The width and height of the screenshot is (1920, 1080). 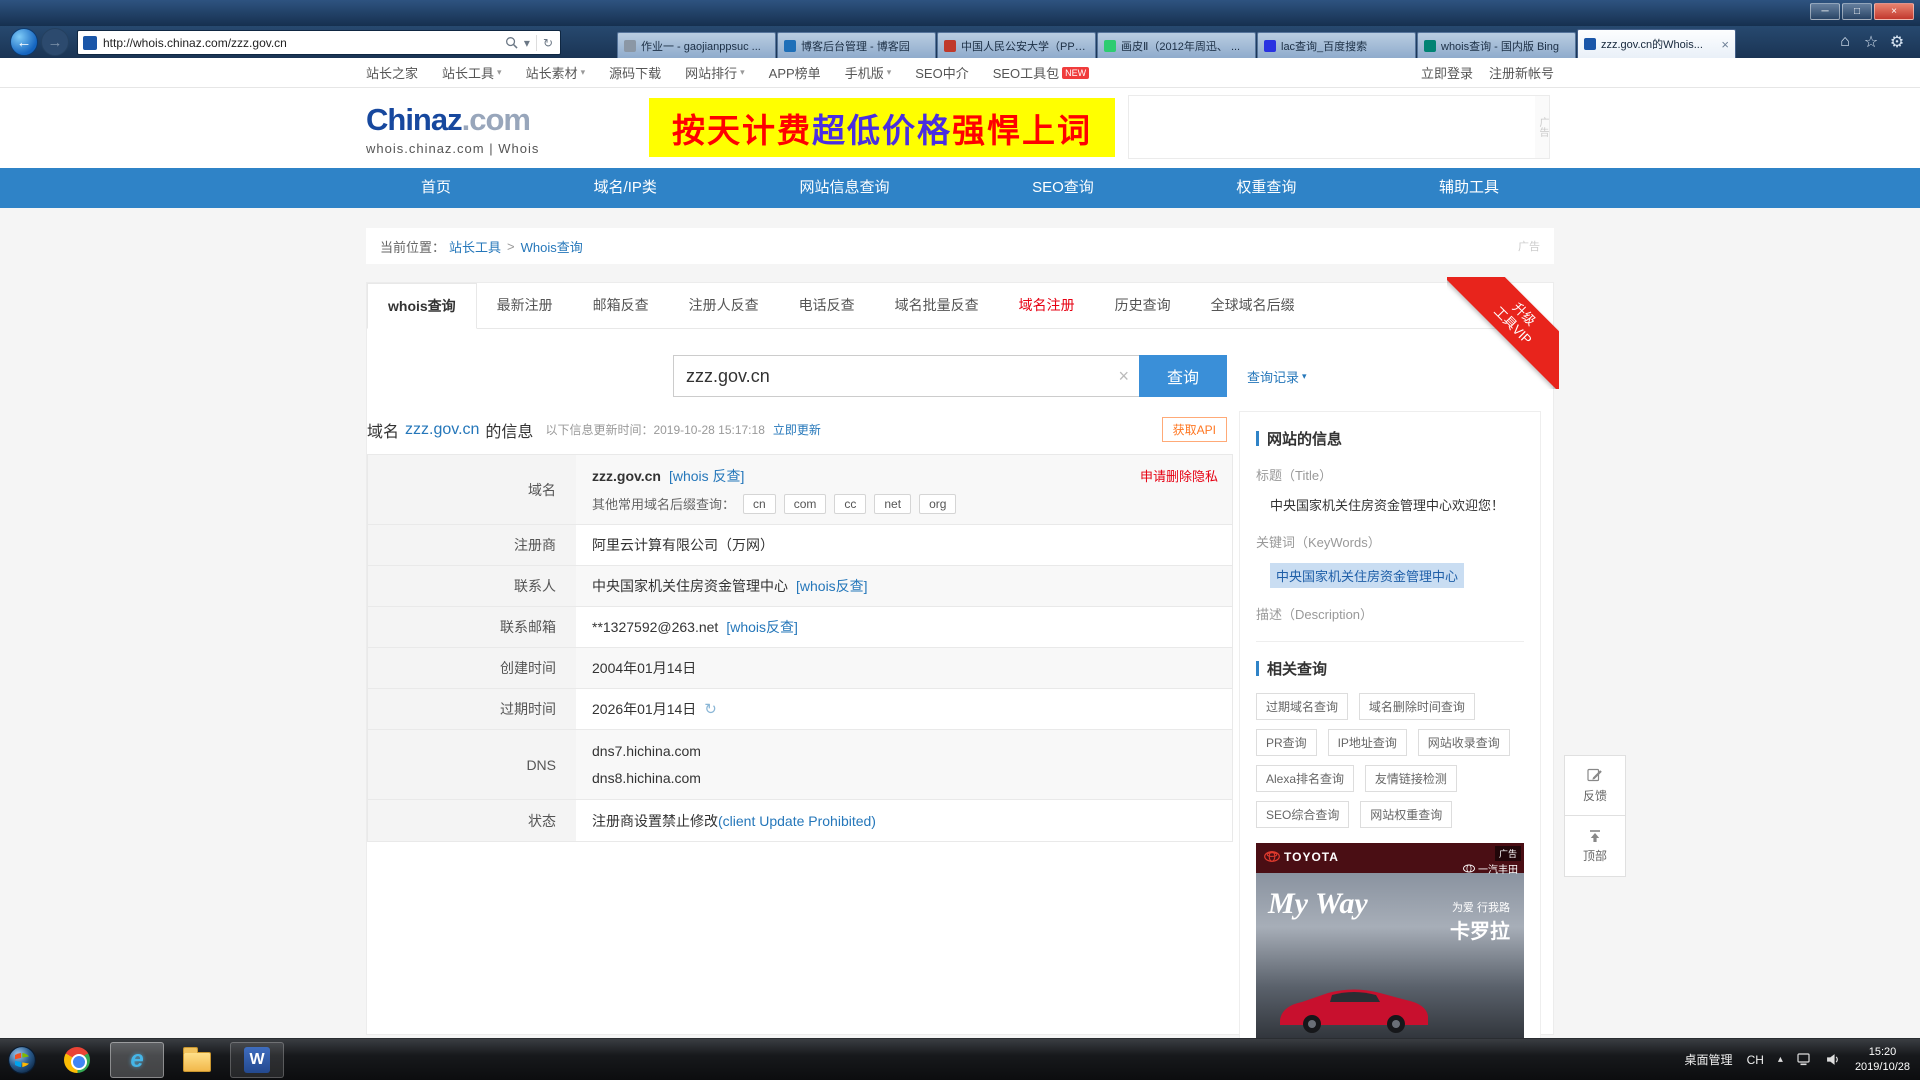 What do you see at coordinates (1324, 46) in the screenshot?
I see `tab-label: lac查询_百度搜索` at bounding box center [1324, 46].